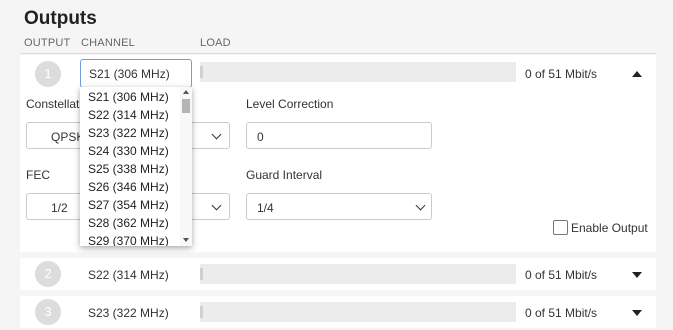 Image resolution: width=673 pixels, height=330 pixels. Describe the element at coordinates (48, 274) in the screenshot. I see `output-number-badge: 2` at that location.